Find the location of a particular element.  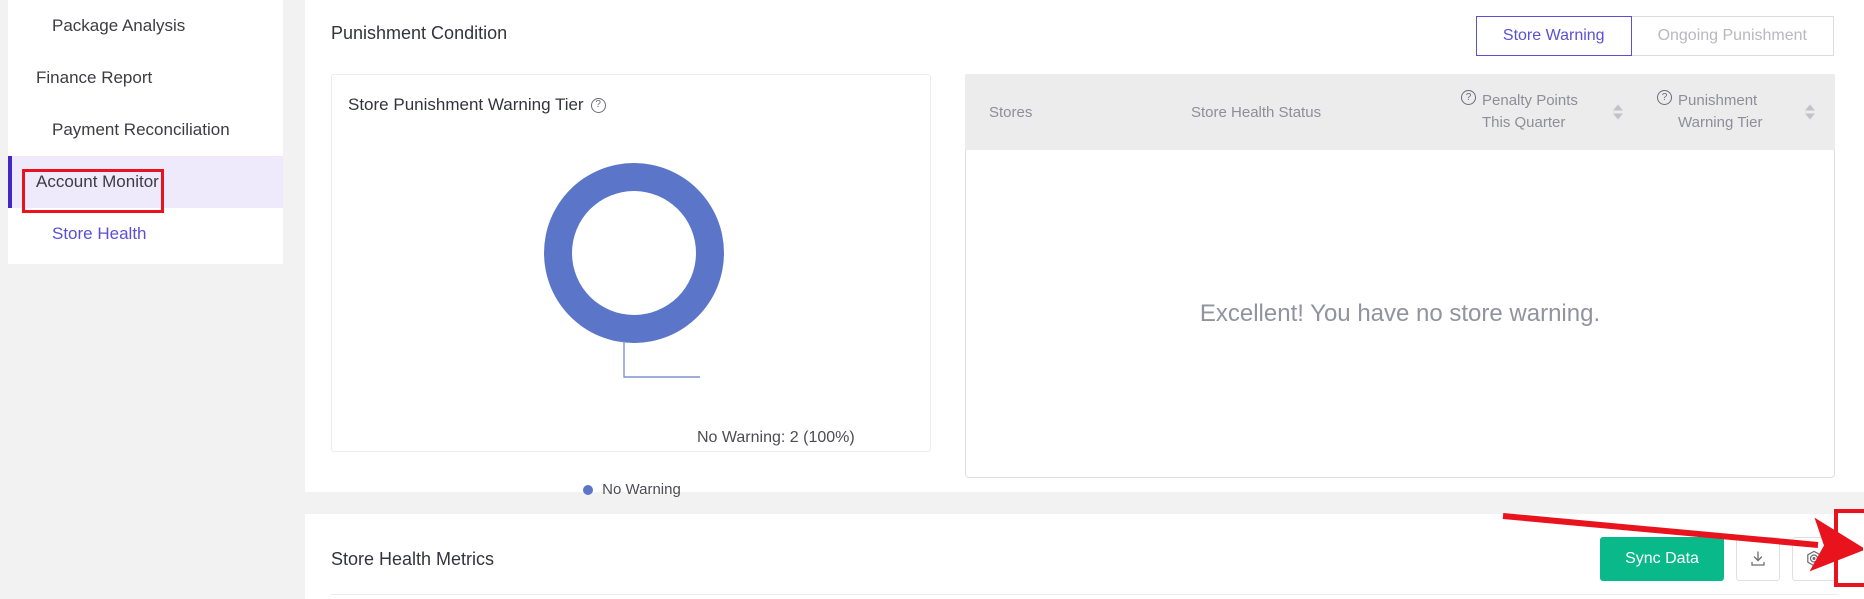

column-header-content: ? Punishment Warning Tier is located at coordinates (1709, 112).